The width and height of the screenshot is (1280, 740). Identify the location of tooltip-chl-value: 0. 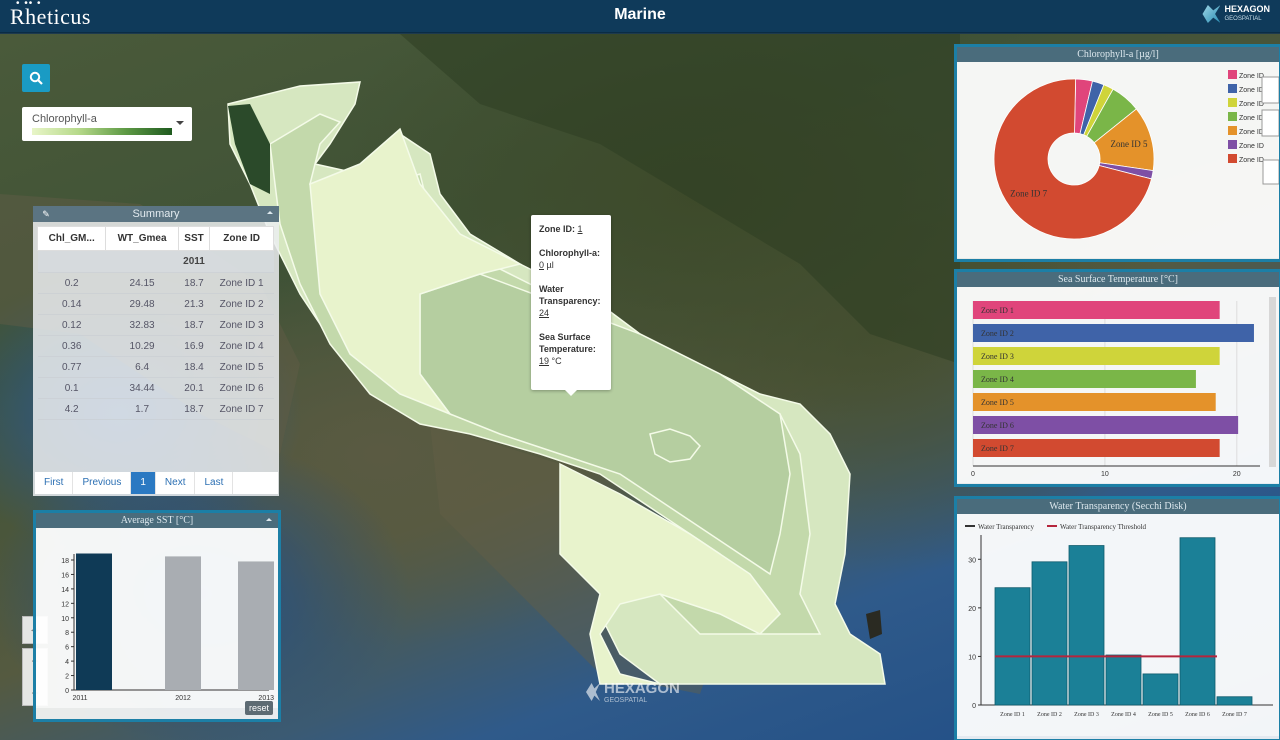
(542, 265).